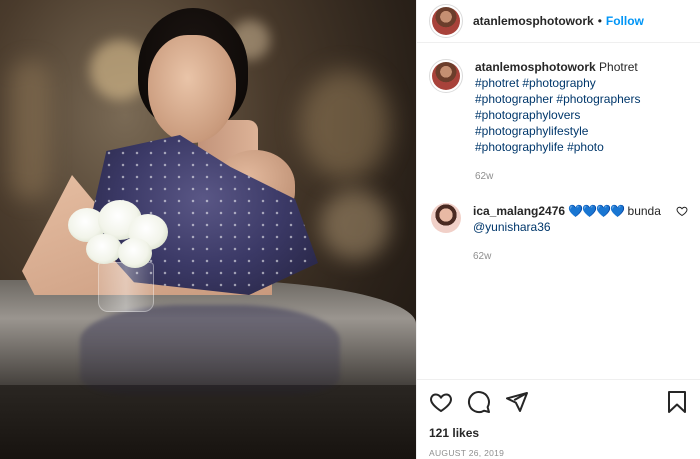  Describe the element at coordinates (558, 433) in the screenshot. I see `like-count: 121 likes` at that location.